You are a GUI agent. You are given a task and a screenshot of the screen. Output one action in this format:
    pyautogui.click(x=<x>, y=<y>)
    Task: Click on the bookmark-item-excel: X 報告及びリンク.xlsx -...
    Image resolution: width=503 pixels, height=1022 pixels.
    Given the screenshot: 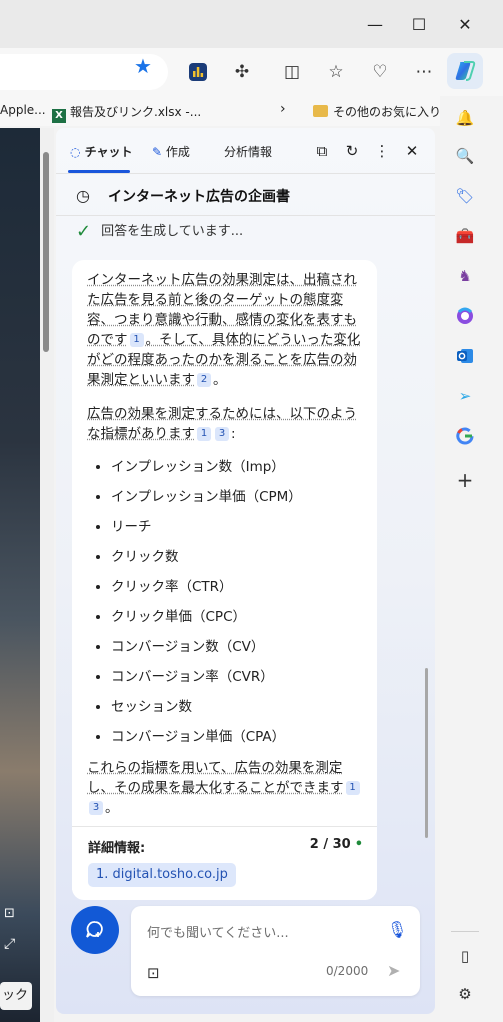 What is the action you would take?
    pyautogui.click(x=126, y=113)
    